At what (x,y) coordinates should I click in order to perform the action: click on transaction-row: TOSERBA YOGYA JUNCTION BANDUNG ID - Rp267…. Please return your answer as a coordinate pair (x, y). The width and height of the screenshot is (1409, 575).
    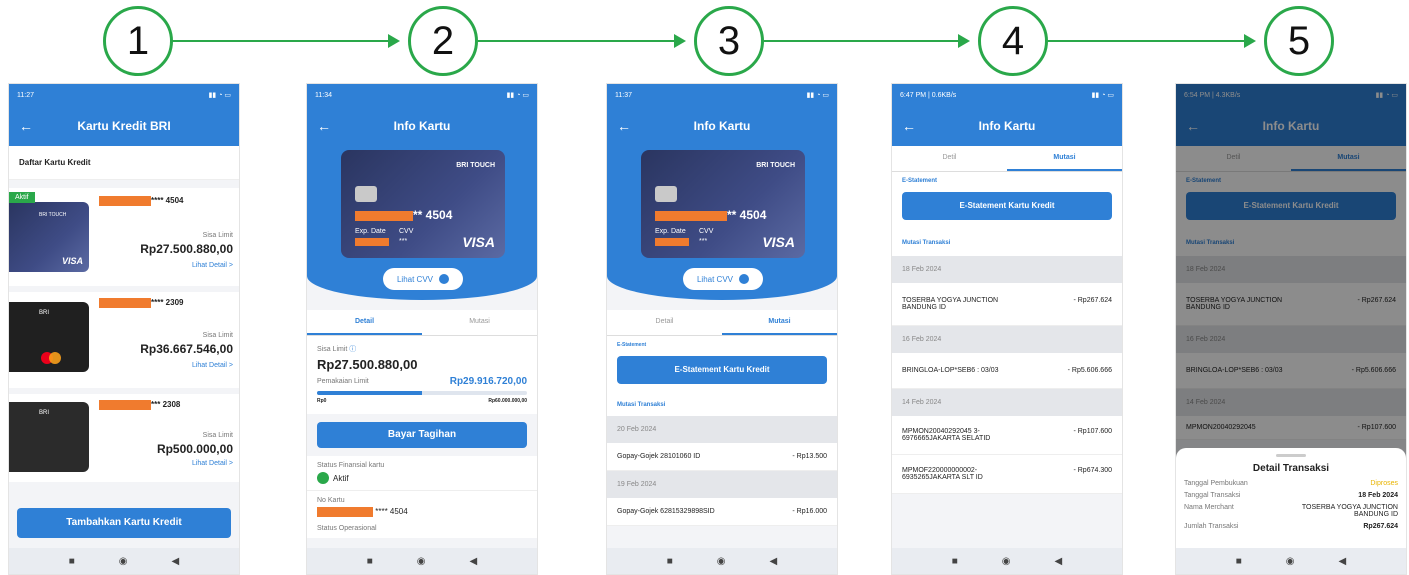
    Looking at the image, I should click on (1007, 304).